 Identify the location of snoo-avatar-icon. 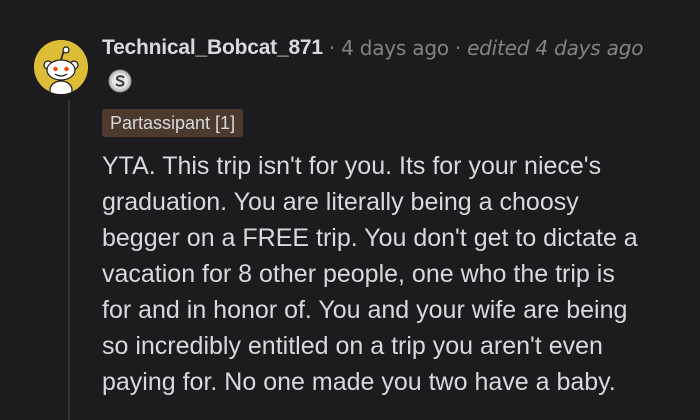
(61, 67).